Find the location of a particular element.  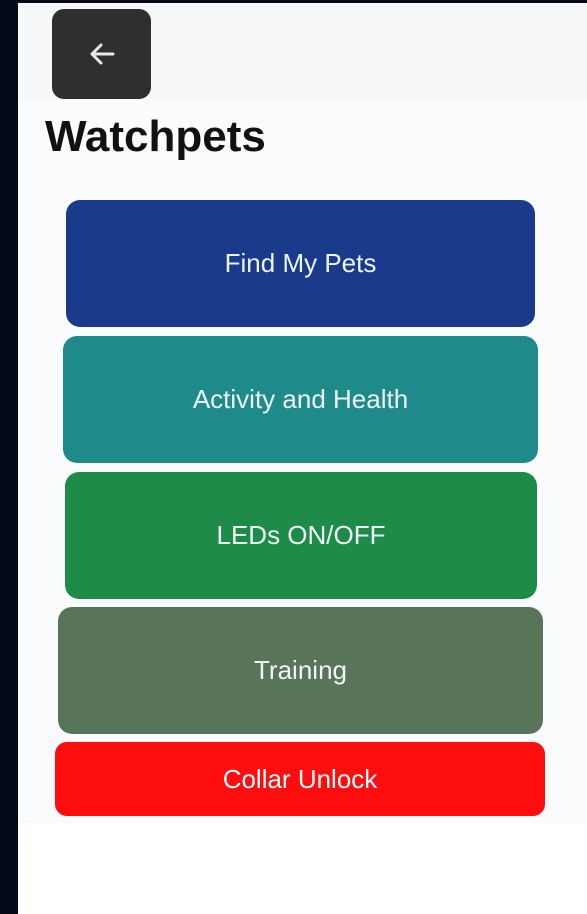

back-button is located at coordinates (101, 54).